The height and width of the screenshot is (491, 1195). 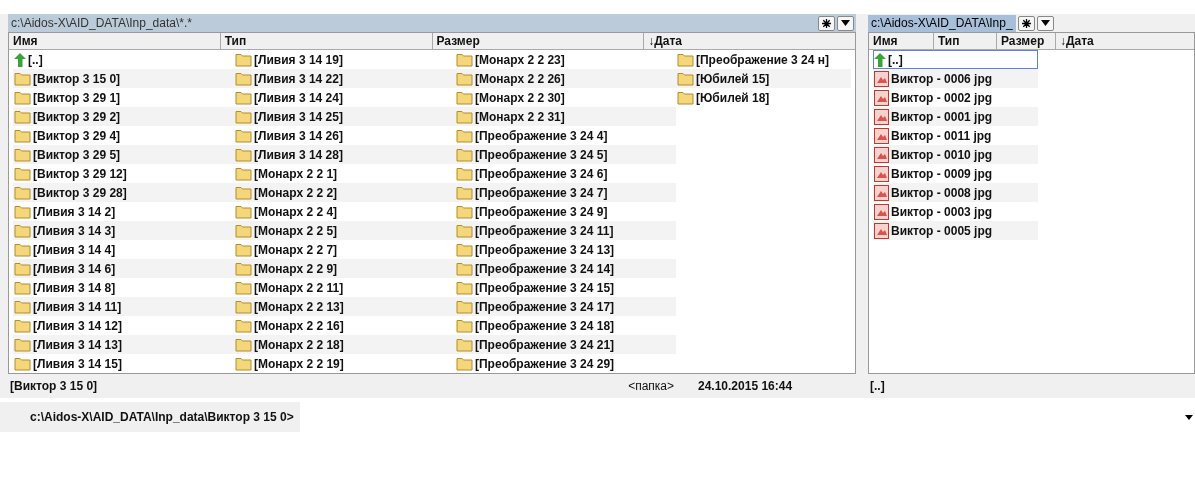 What do you see at coordinates (123, 325) in the screenshot?
I see `file-item: [Ливия 3 14 12]` at bounding box center [123, 325].